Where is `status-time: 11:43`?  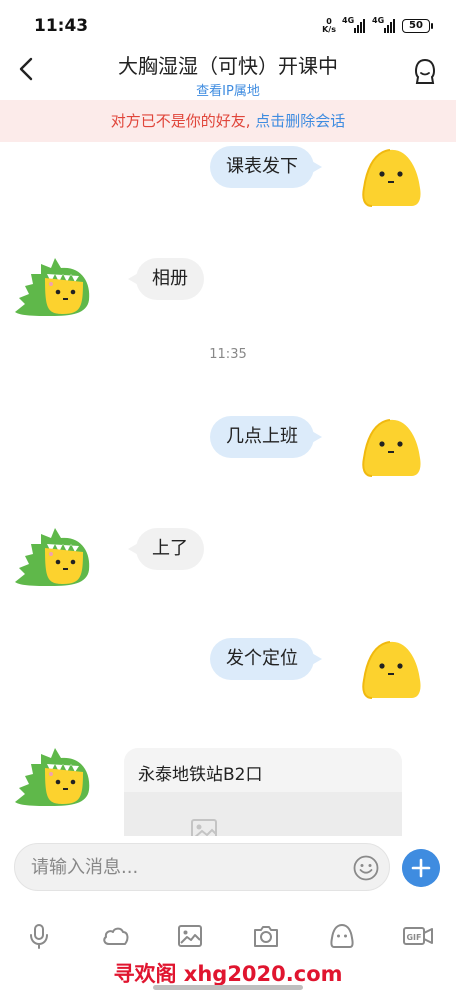
status-time: 11:43 is located at coordinates (61, 26).